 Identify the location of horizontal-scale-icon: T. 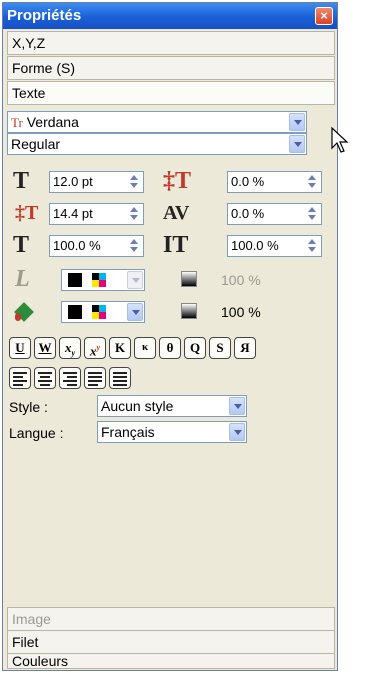
(21, 245).